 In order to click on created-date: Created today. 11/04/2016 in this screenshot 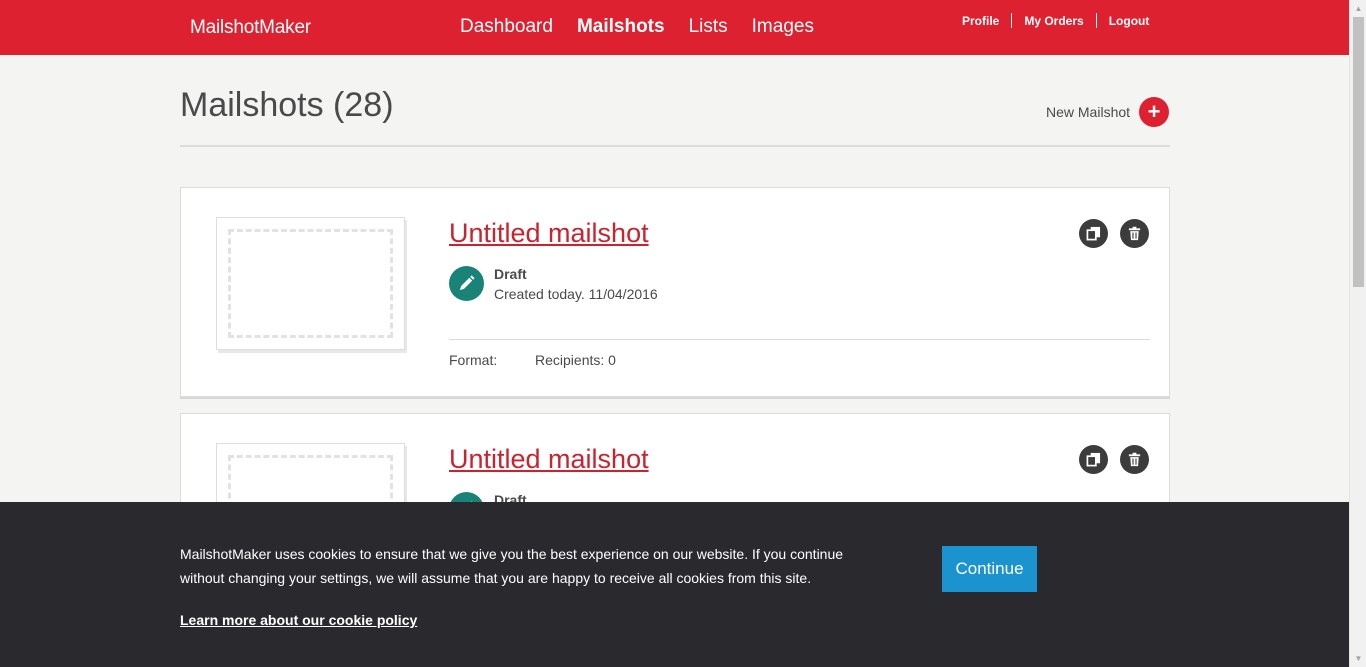, I will do `click(576, 294)`.